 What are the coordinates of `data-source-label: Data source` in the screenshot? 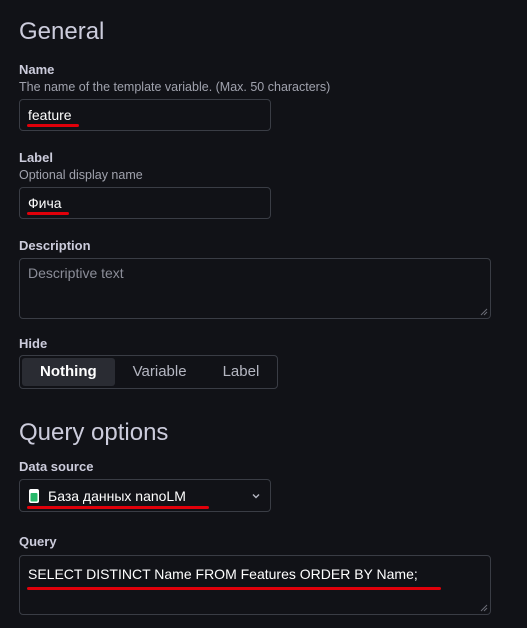 It's located at (56, 466).